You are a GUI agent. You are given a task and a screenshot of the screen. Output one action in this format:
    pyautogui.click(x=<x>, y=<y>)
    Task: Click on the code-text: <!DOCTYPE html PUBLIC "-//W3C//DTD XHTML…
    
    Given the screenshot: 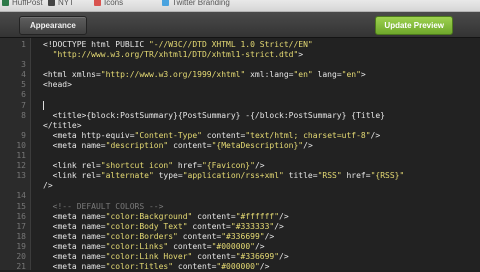 What is the action you would take?
    pyautogui.click(x=178, y=45)
    